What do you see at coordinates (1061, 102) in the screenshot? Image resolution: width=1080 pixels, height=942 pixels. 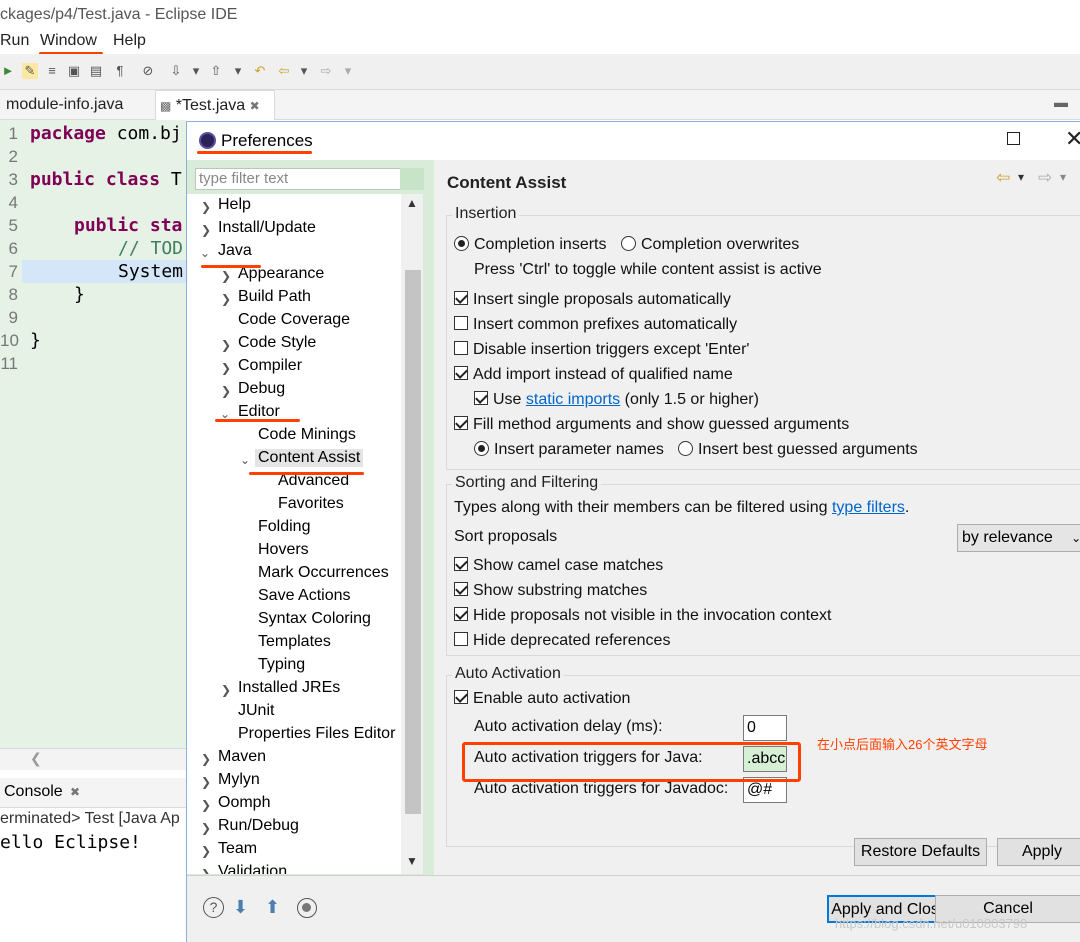 I see `minimize-icon: ▬` at bounding box center [1061, 102].